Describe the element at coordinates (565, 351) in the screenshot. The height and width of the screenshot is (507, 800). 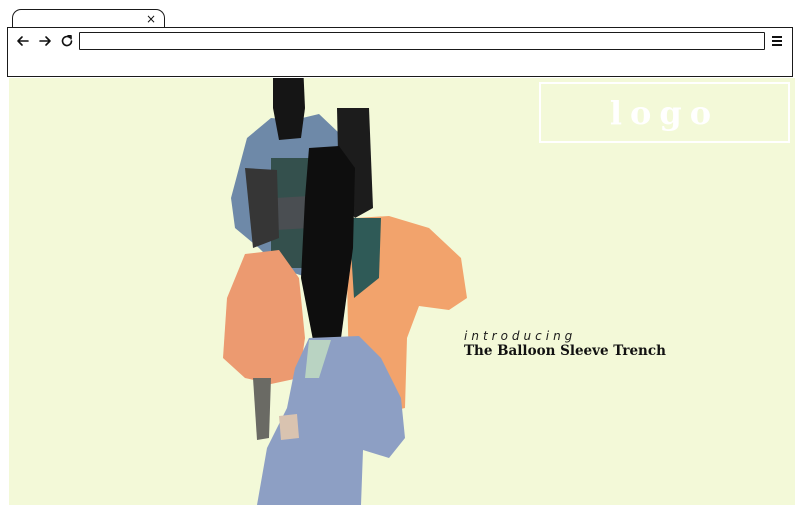
I see `hero-product-title: The Balloon Sleeve Trench` at that location.